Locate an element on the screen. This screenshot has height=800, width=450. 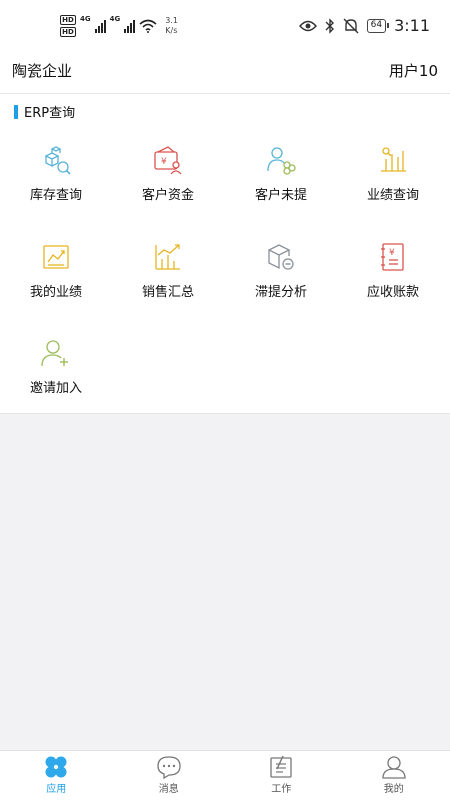
invite-user-icon is located at coordinates (54, 353).